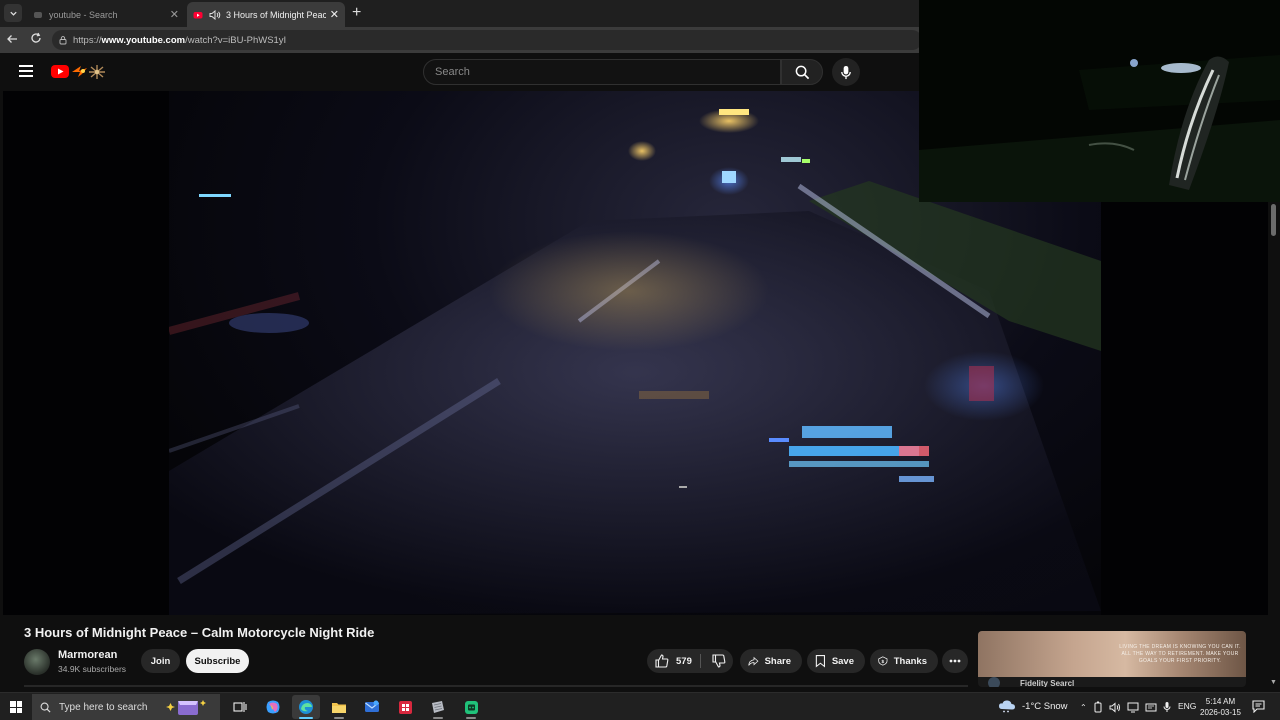  I want to click on share-icon, so click(753, 661).